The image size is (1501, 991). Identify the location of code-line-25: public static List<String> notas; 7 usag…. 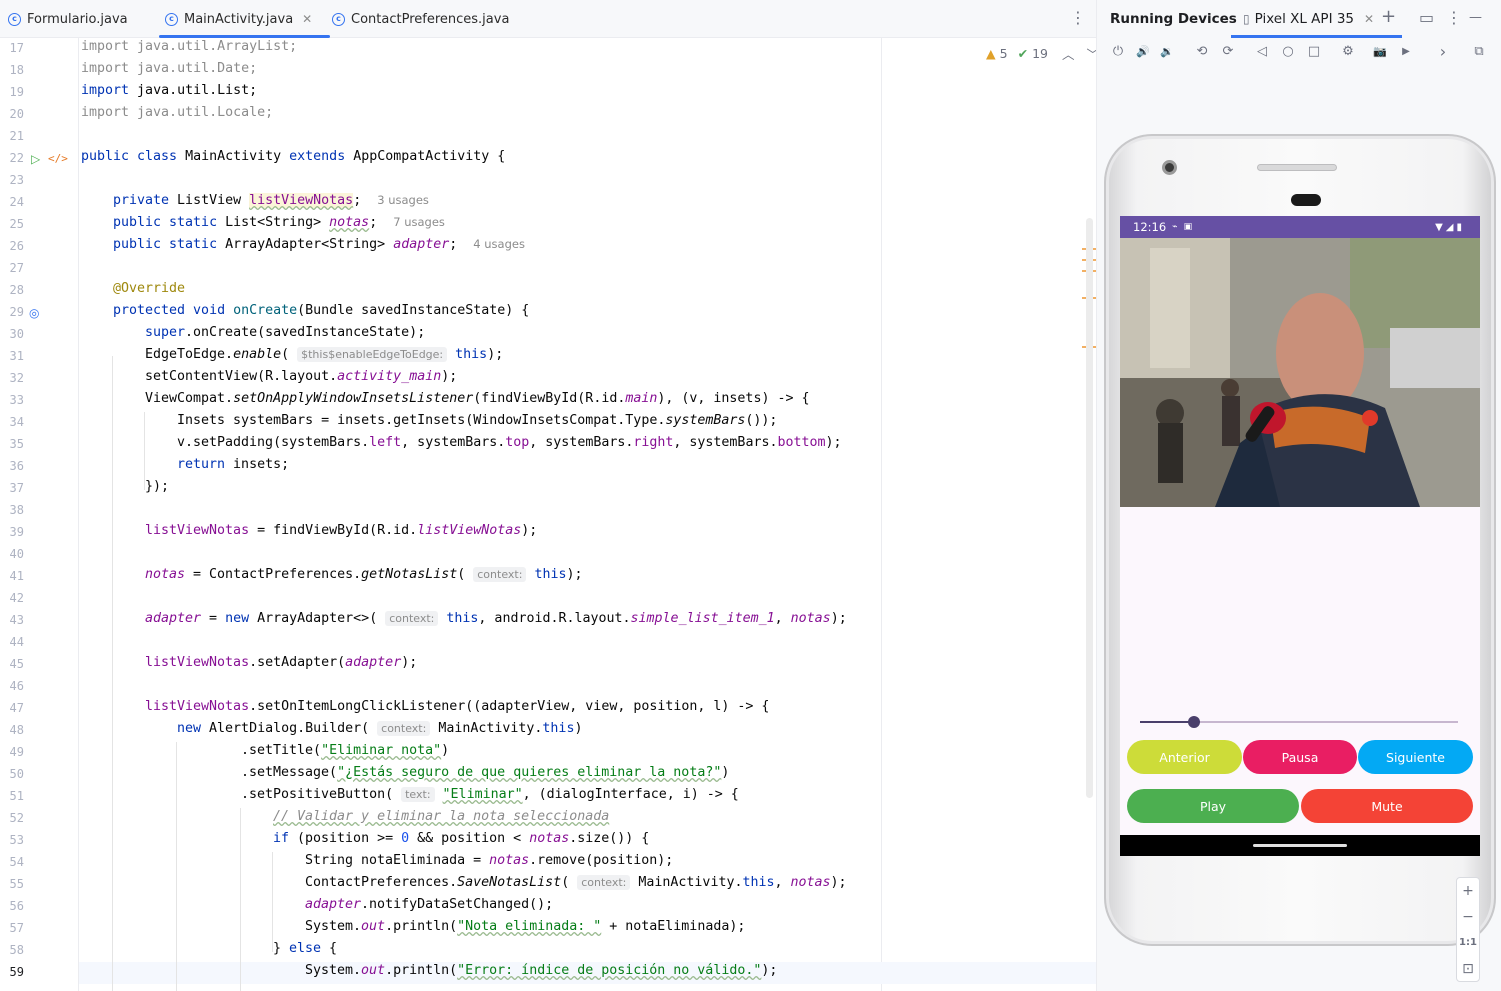
(279, 222).